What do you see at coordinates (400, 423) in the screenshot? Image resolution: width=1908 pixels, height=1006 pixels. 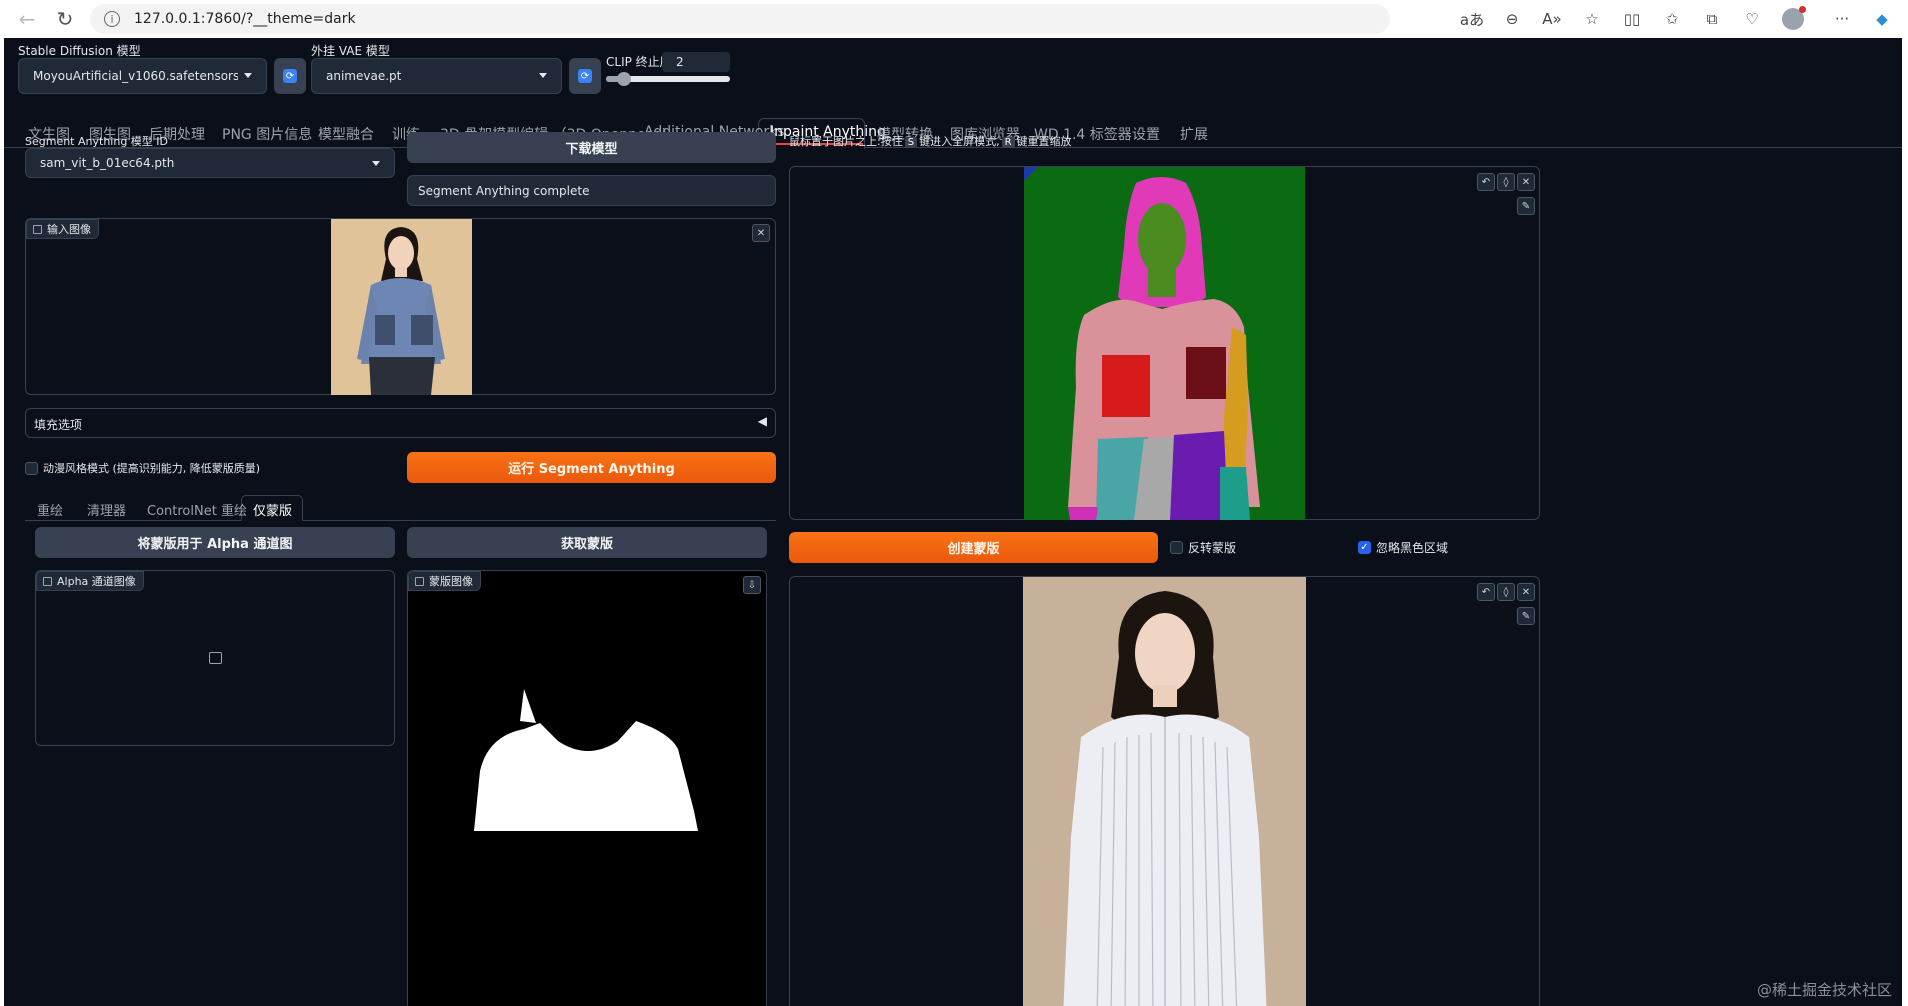 I see `fill-options-accordion: 填充选项 ◀` at bounding box center [400, 423].